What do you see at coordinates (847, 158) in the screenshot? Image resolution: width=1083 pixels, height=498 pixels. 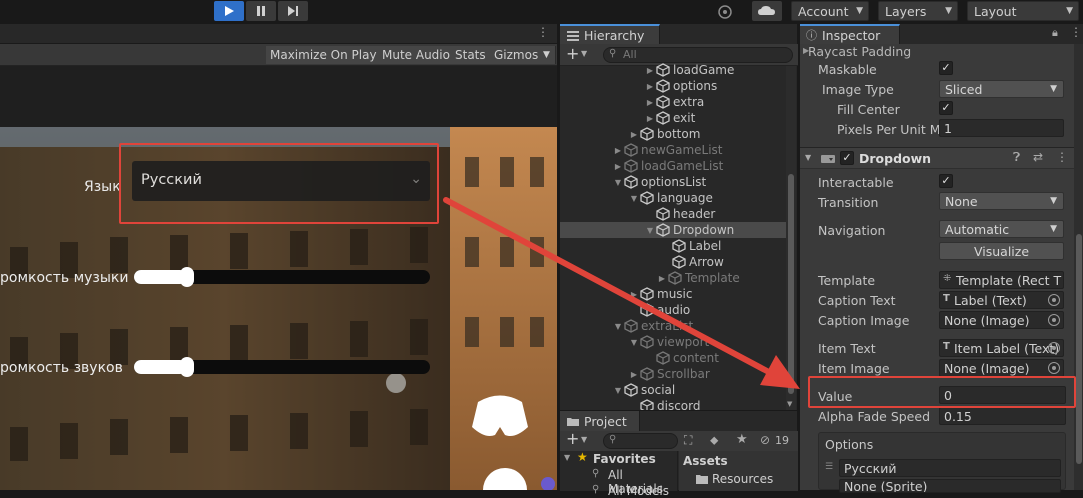 I see `dropdown-enabled-checkbox: ✓` at bounding box center [847, 158].